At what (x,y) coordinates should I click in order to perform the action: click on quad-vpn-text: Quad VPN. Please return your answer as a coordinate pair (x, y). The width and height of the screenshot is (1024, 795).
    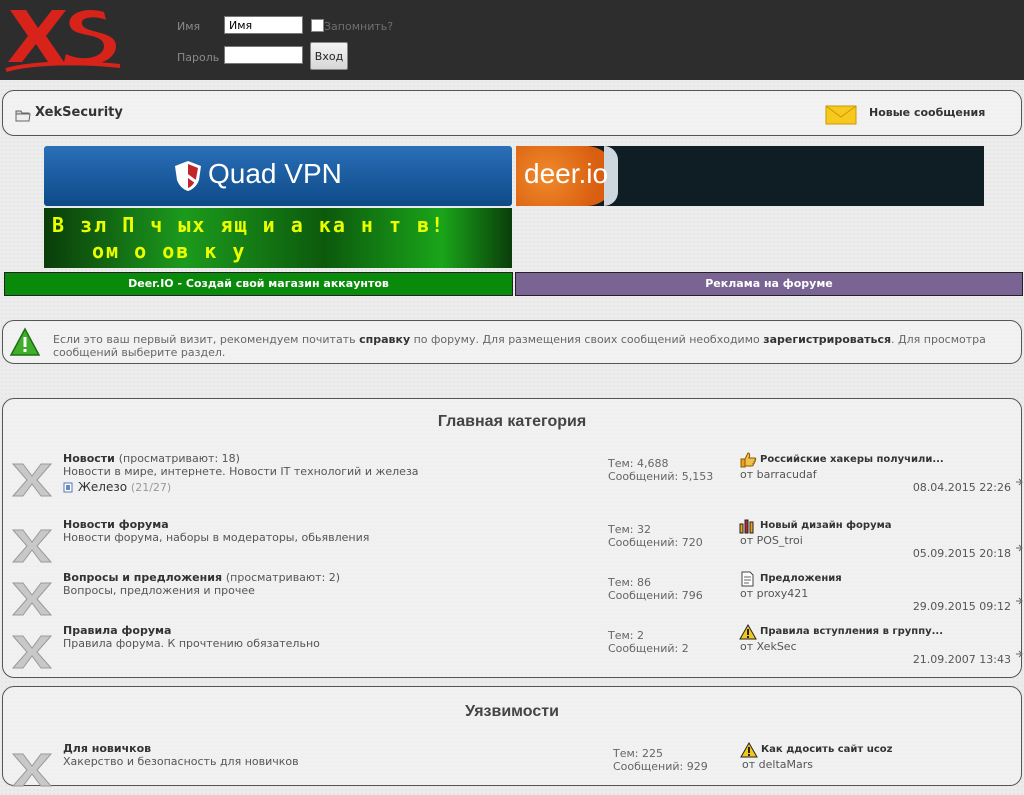
    Looking at the image, I should click on (275, 173).